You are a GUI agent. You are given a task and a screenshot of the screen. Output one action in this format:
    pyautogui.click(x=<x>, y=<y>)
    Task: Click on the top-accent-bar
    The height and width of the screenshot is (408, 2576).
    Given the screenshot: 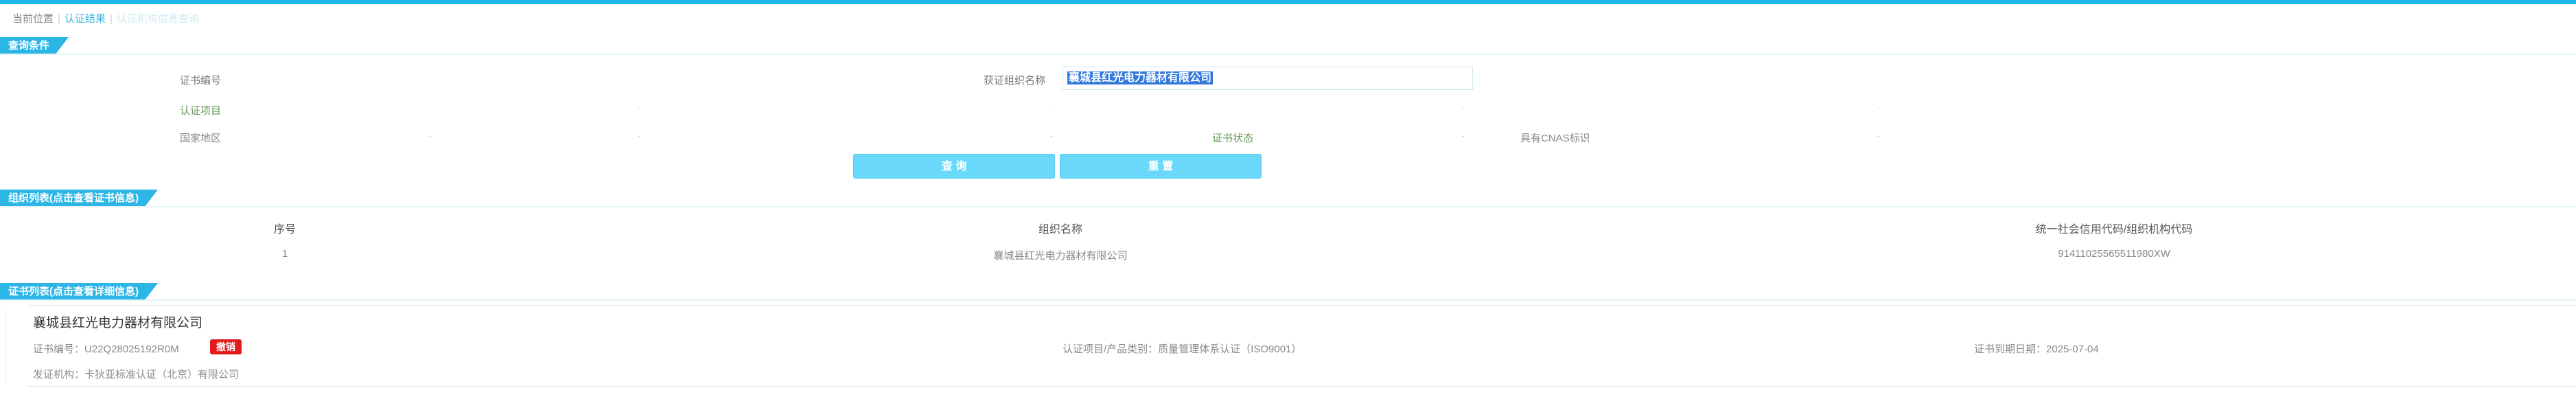 What is the action you would take?
    pyautogui.click(x=1288, y=2)
    